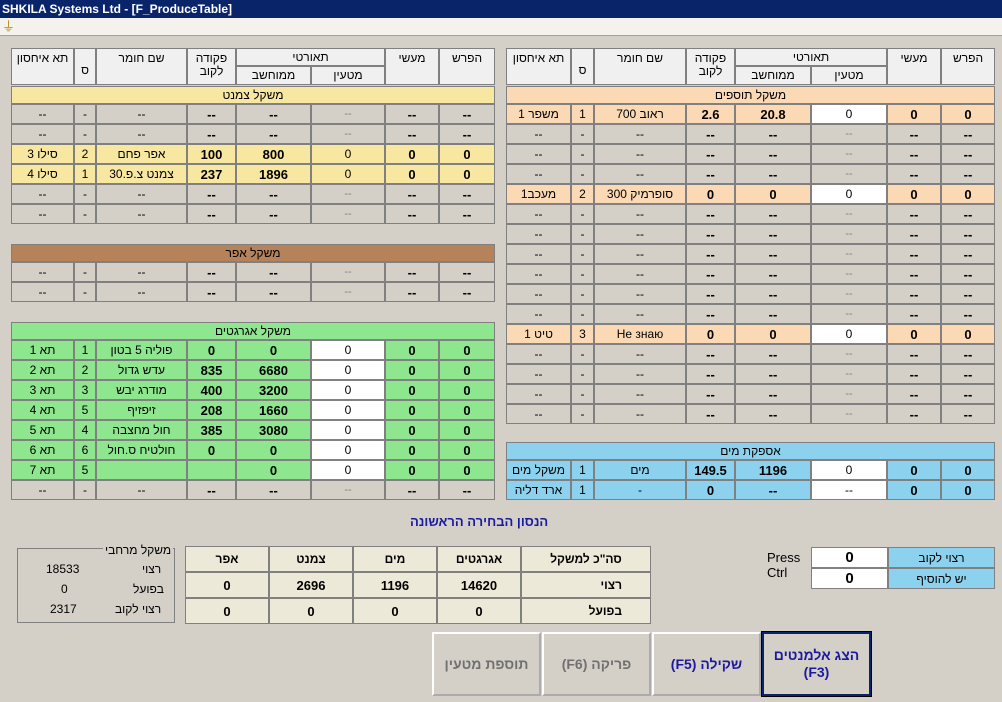  Describe the element at coordinates (138, 550) in the screenshot. I see `mixer-title: משקל מרחבי` at that location.